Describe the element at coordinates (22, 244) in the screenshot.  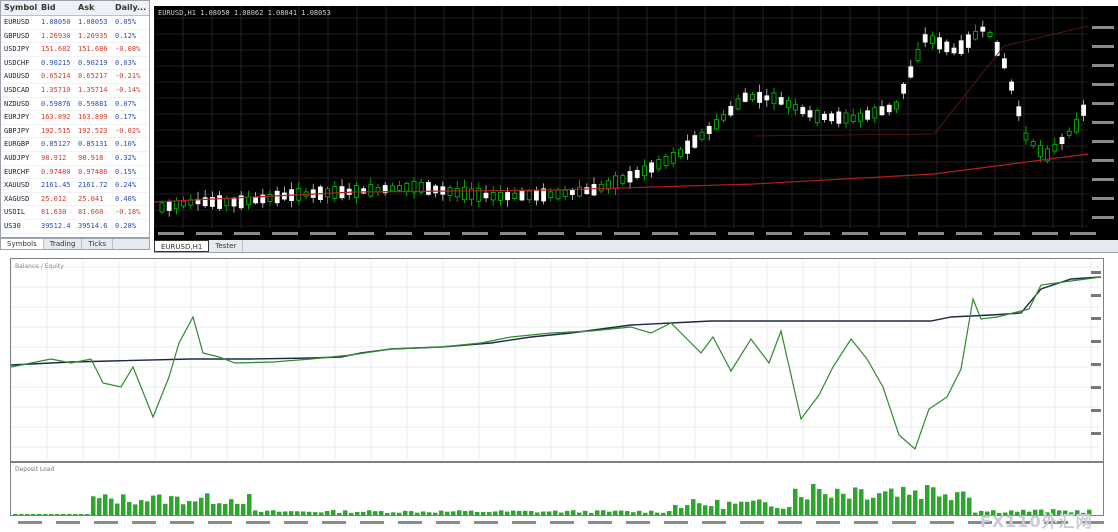
I see `tab-symbols: Symbols` at that location.